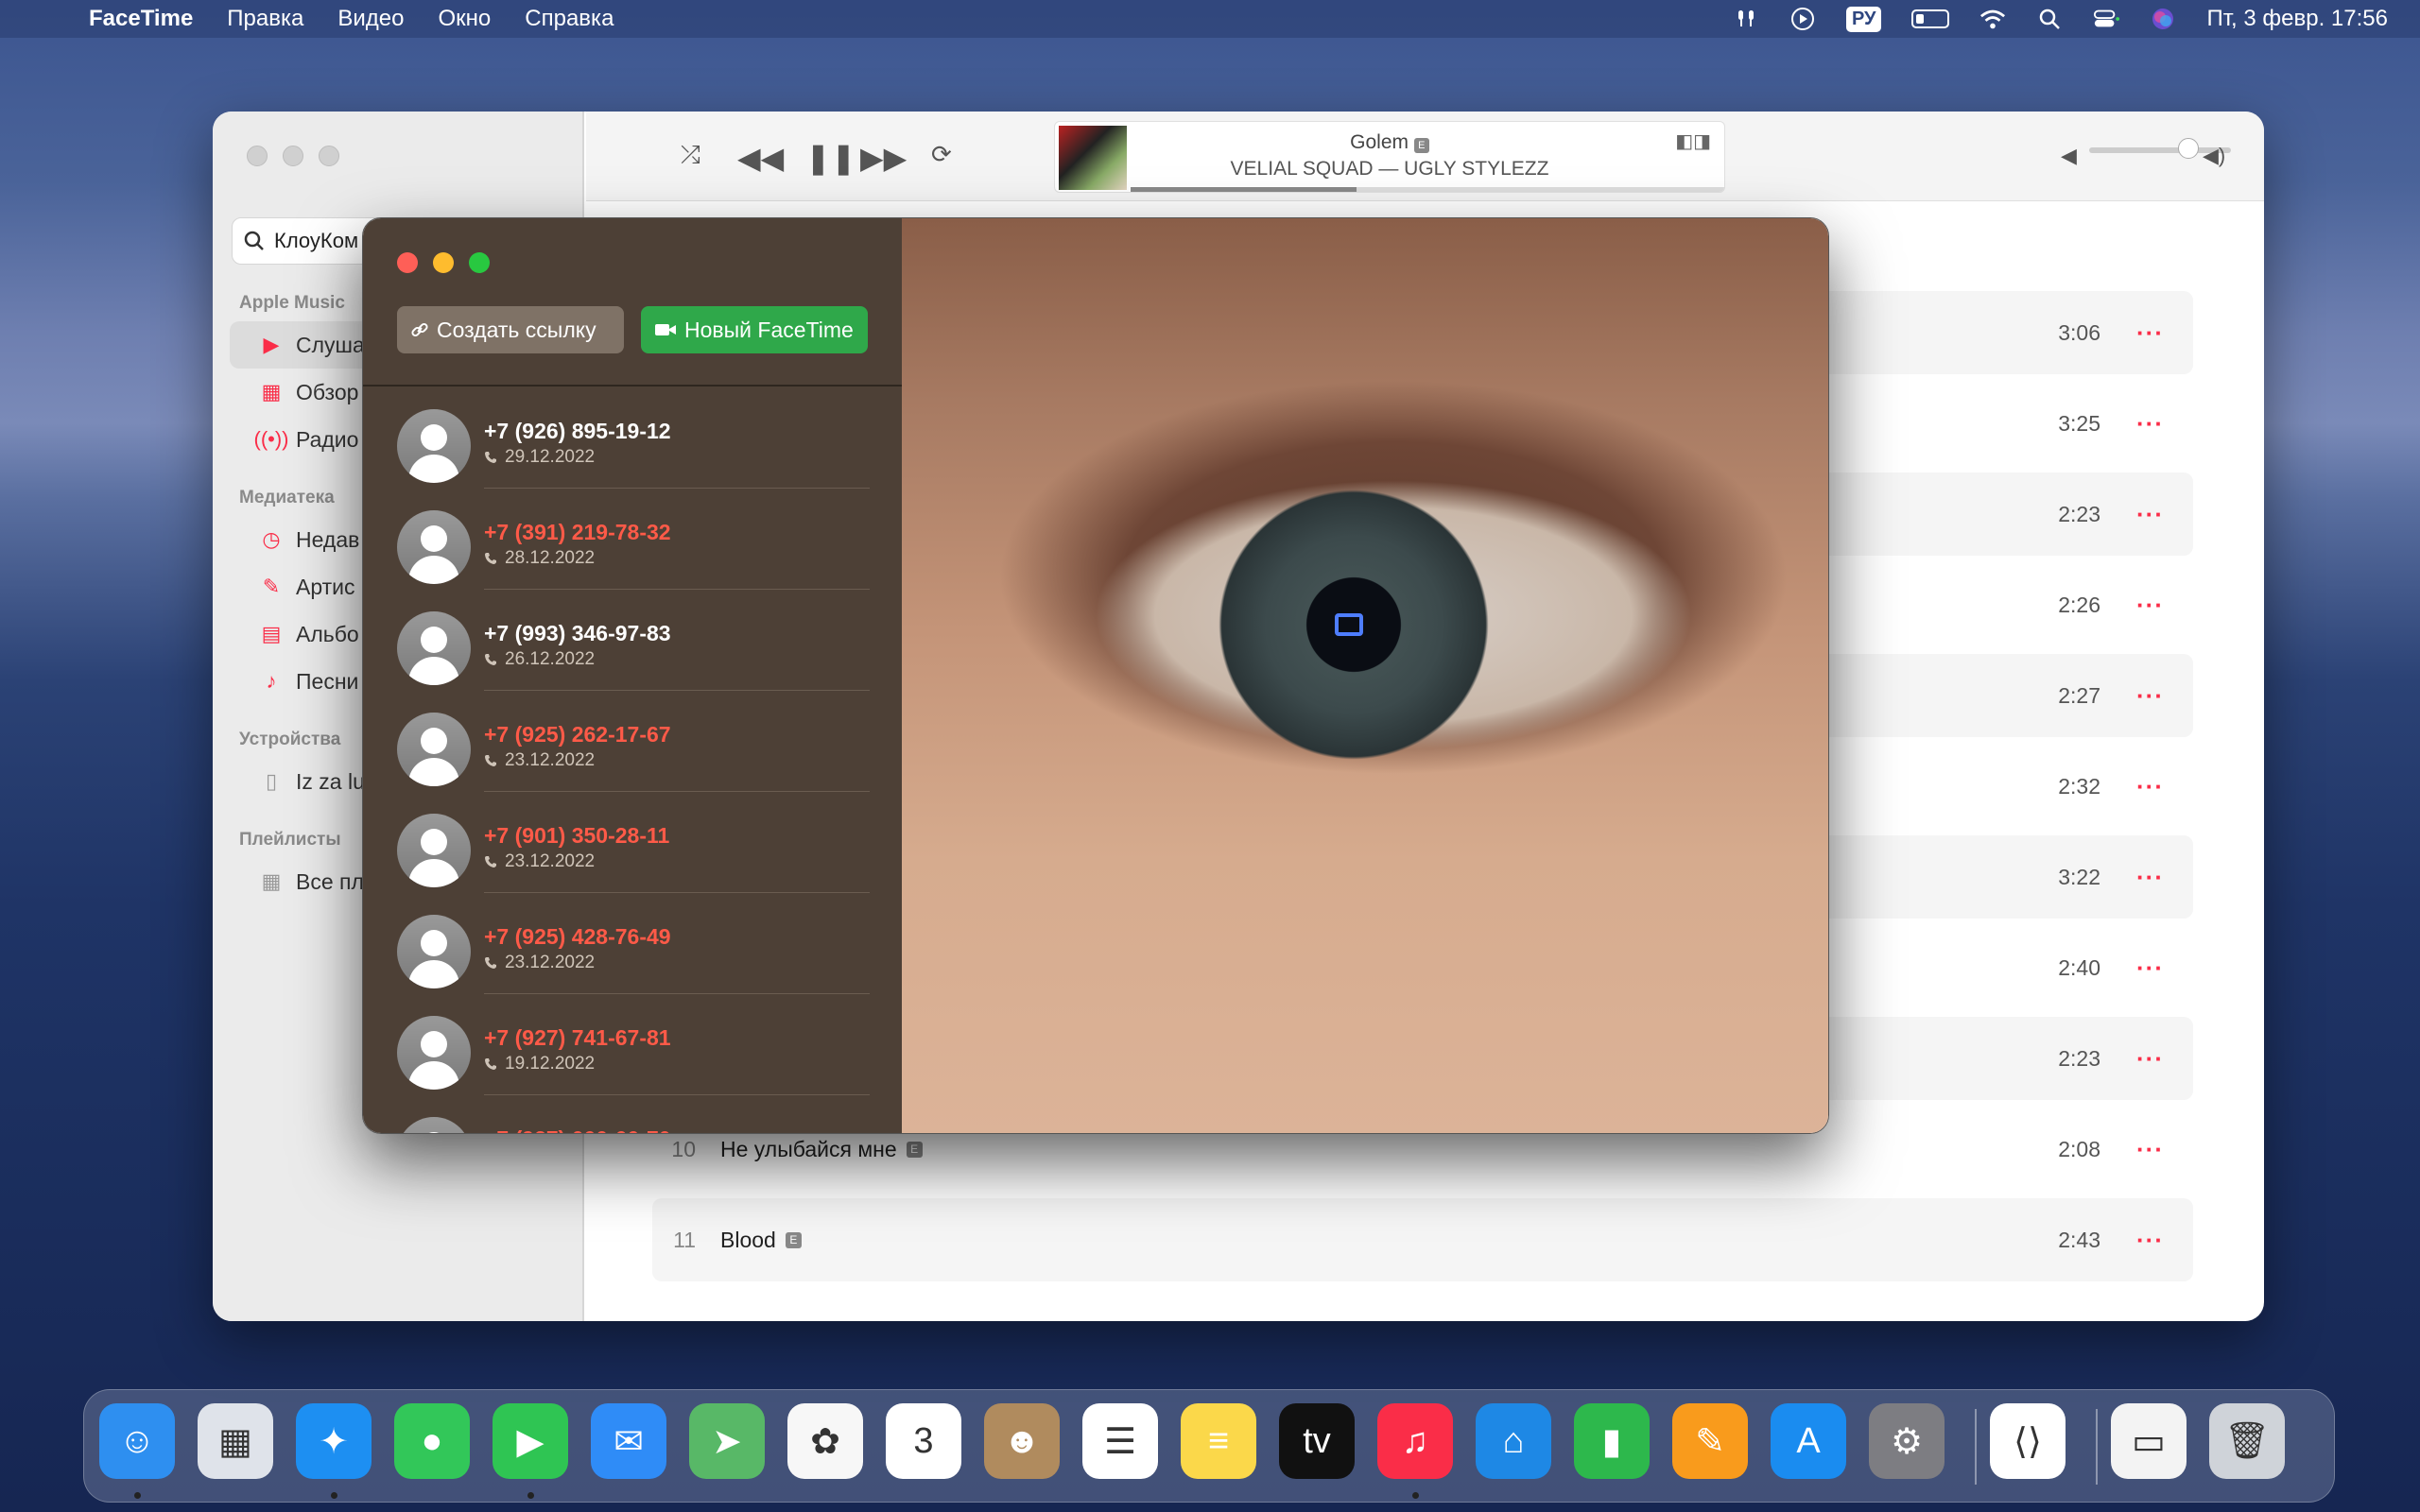 The height and width of the screenshot is (1512, 2420). What do you see at coordinates (2079, 604) in the screenshot?
I see `track-duration: 2:26` at bounding box center [2079, 604].